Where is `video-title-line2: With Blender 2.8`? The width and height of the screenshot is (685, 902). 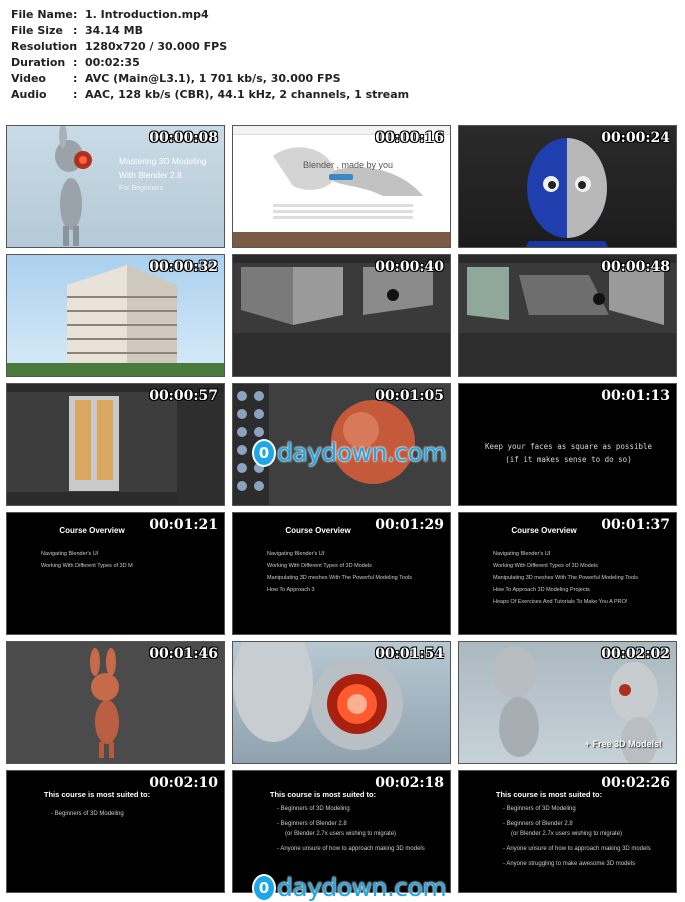
video-title-line2: With Blender 2.8 is located at coordinates (150, 175).